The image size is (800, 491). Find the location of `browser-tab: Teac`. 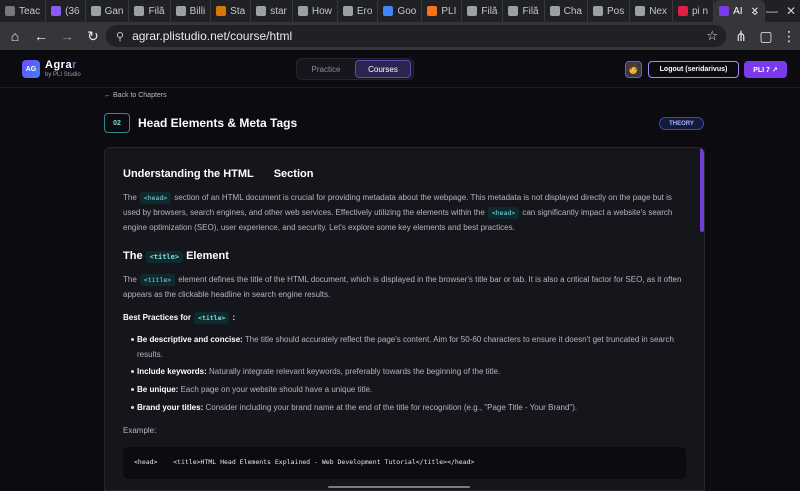

browser-tab: Teac is located at coordinates (23, 11).